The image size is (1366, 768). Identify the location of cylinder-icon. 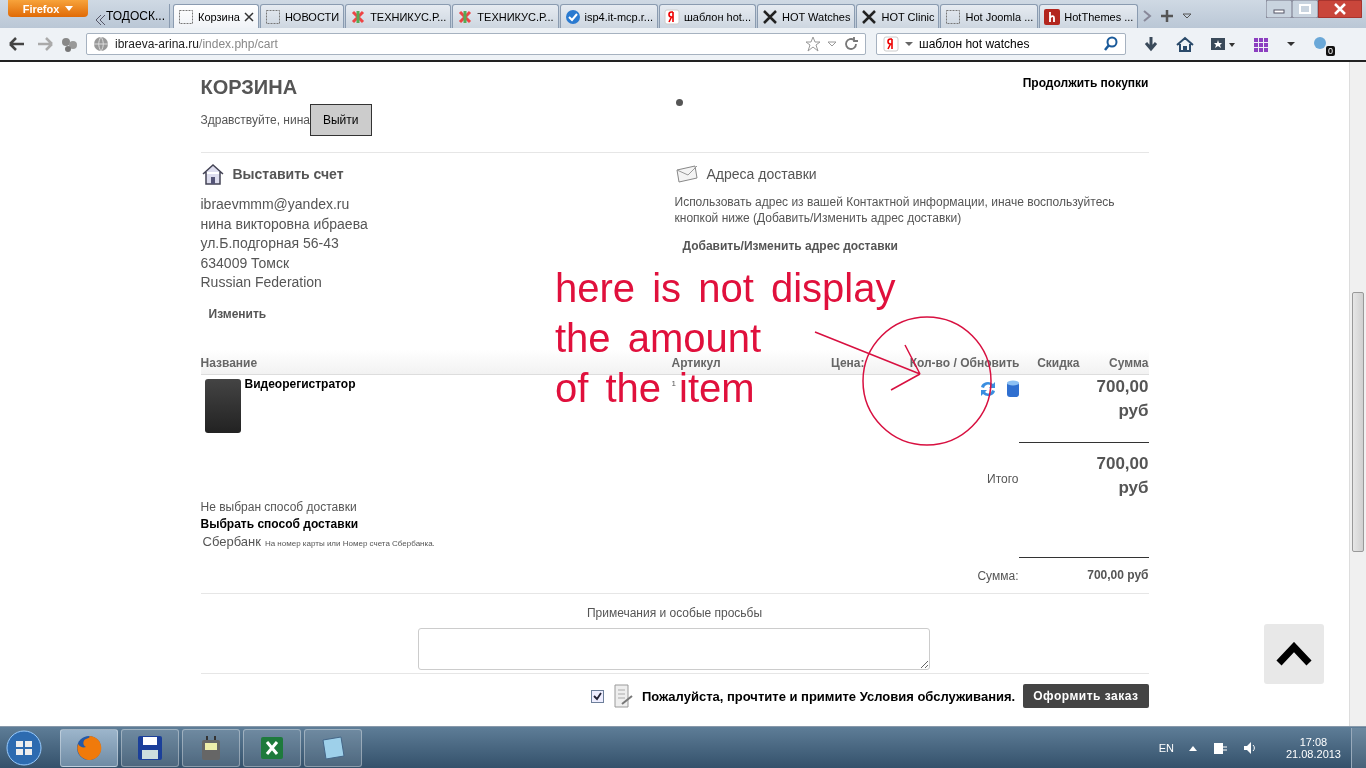
(1012, 389).